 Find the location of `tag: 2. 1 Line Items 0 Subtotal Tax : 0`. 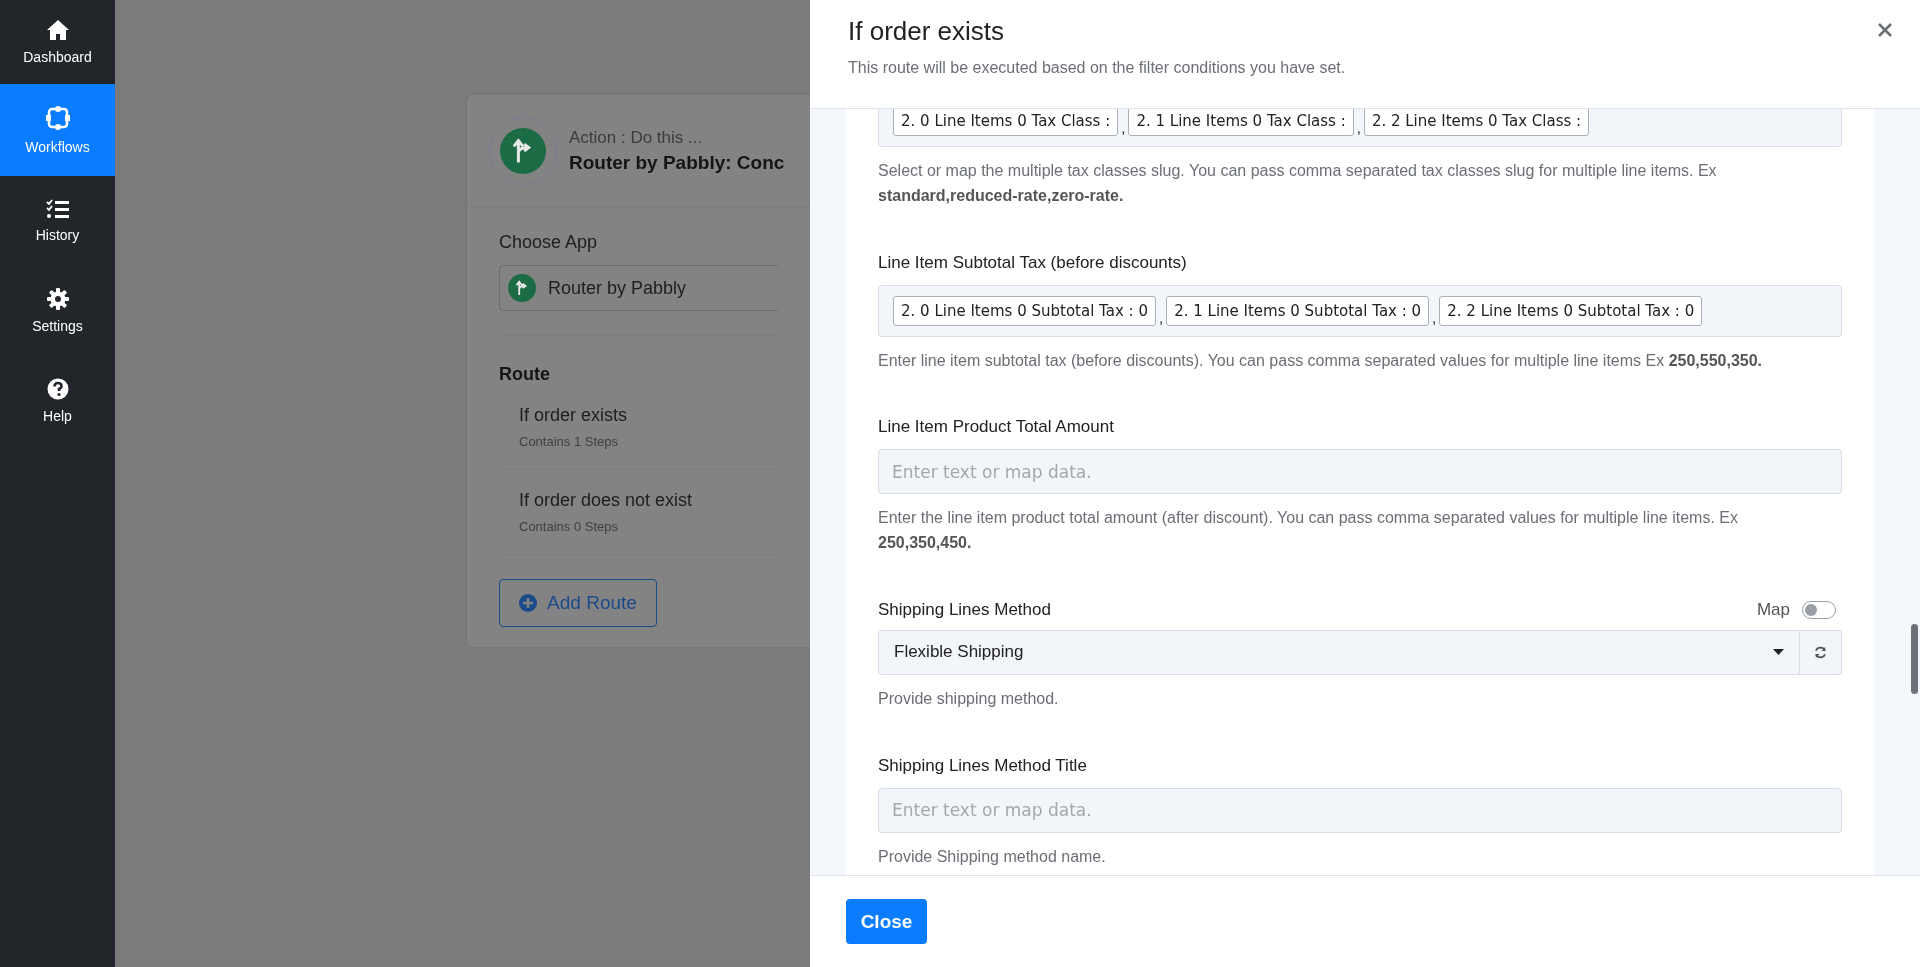

tag: 2. 1 Line Items 0 Subtotal Tax : 0 is located at coordinates (1298, 310).